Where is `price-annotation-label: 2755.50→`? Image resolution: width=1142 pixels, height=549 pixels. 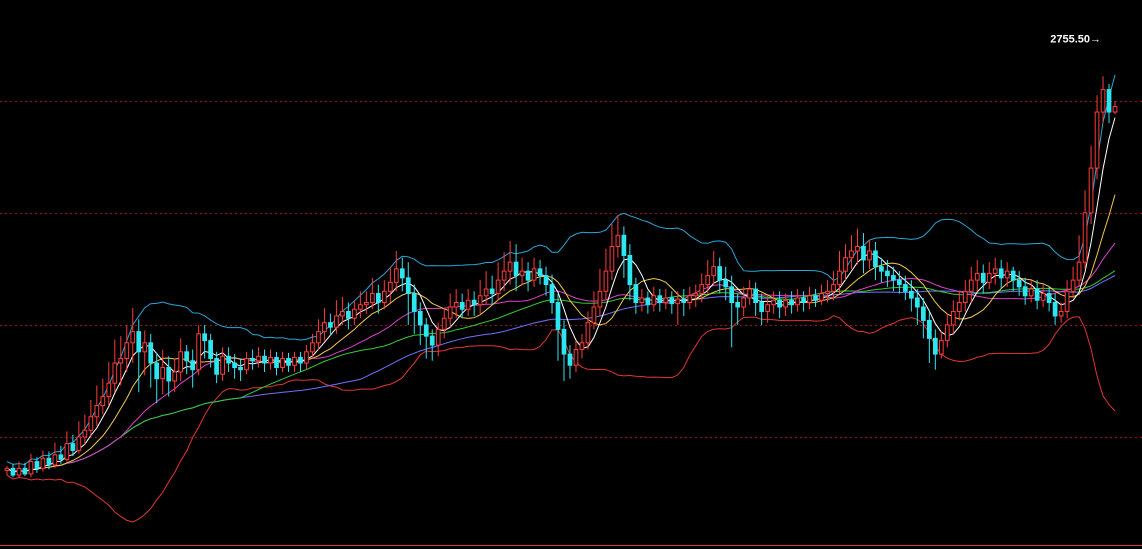 price-annotation-label: 2755.50→ is located at coordinates (1075, 40).